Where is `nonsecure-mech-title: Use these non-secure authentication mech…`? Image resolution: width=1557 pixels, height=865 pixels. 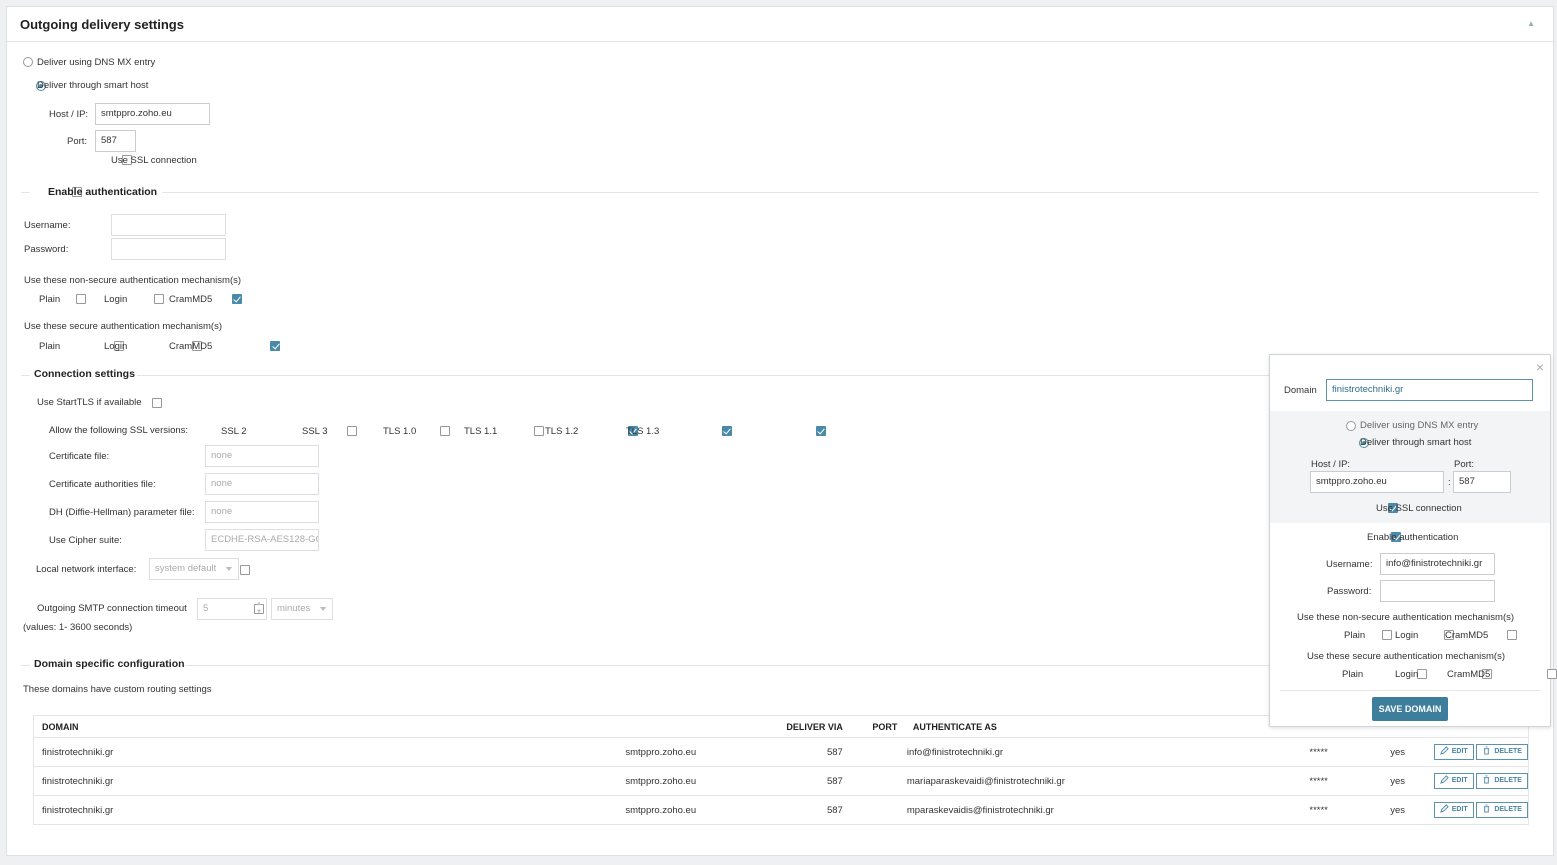 nonsecure-mech-title: Use these non-secure authentication mech… is located at coordinates (133, 280).